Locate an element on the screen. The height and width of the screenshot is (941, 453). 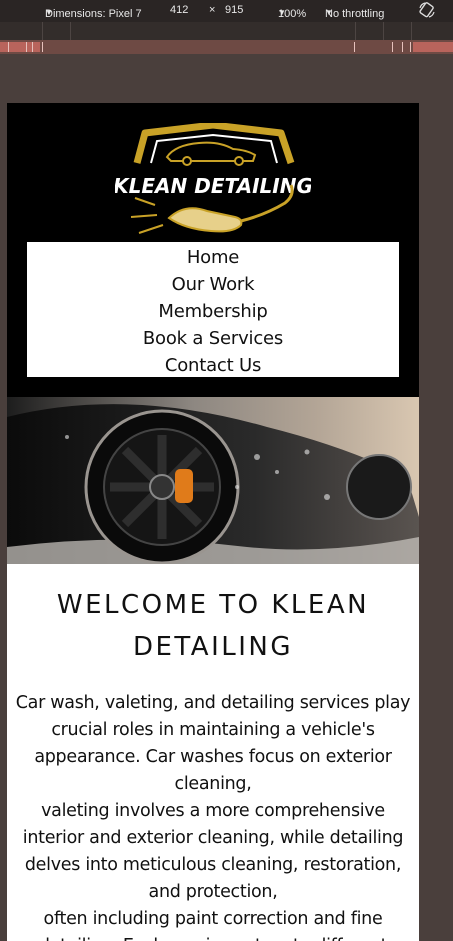
nav-contact-us: Contact Us is located at coordinates (213, 365).